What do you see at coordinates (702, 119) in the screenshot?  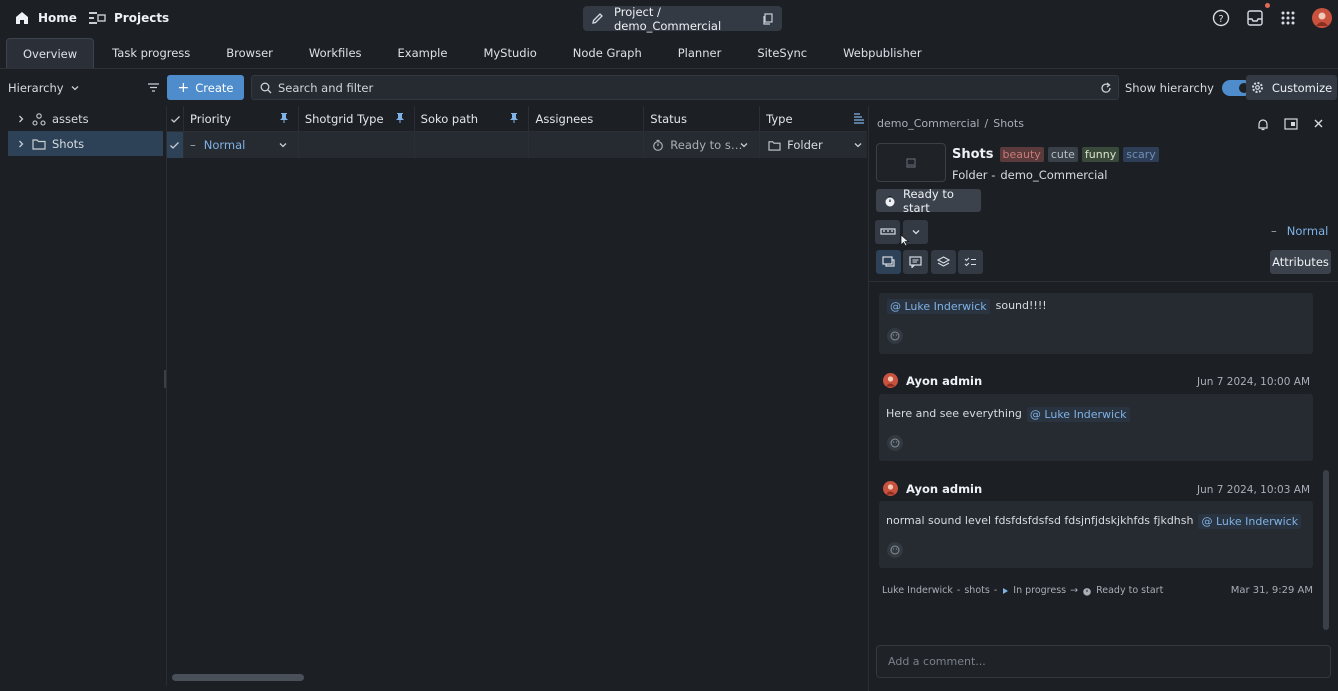 I see `column-header-status: Status` at bounding box center [702, 119].